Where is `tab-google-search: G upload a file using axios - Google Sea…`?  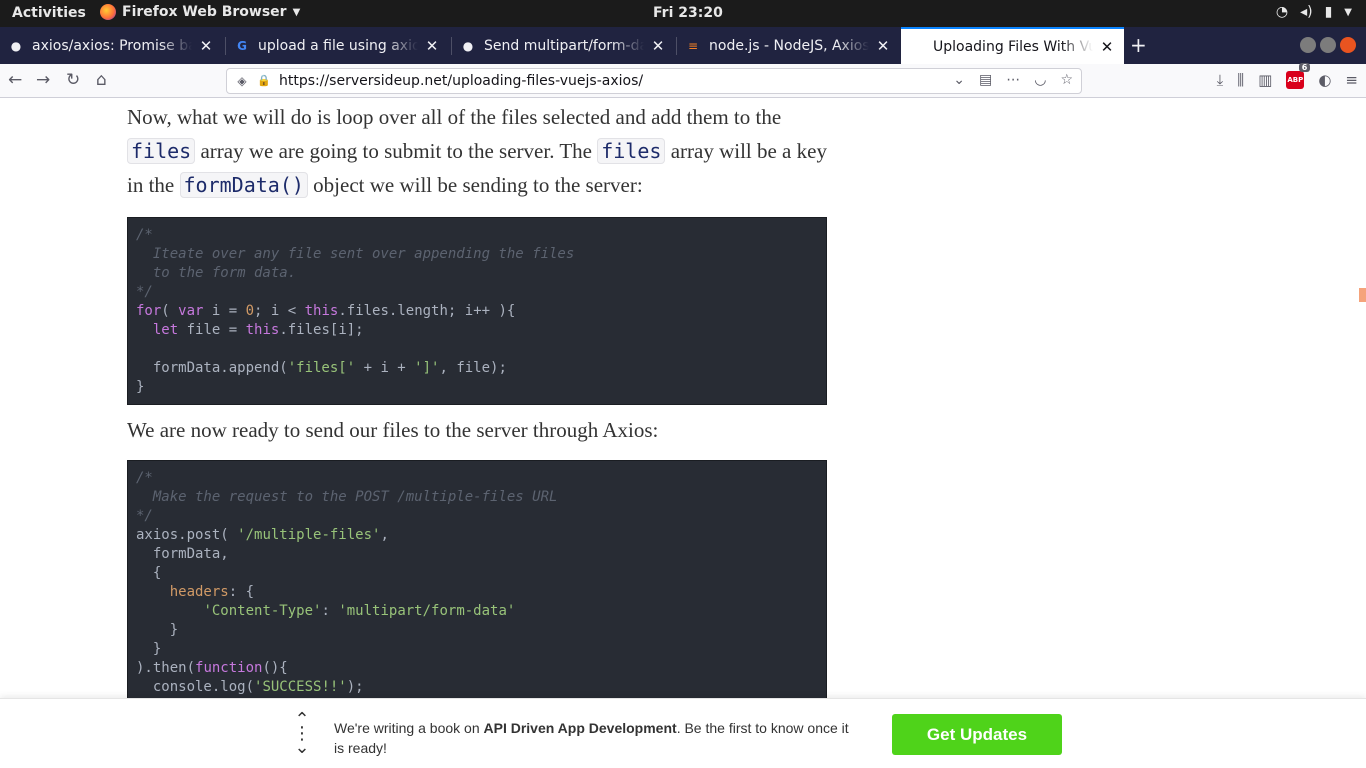 tab-google-search: G upload a file using axios - Google Sea… is located at coordinates (338, 45).